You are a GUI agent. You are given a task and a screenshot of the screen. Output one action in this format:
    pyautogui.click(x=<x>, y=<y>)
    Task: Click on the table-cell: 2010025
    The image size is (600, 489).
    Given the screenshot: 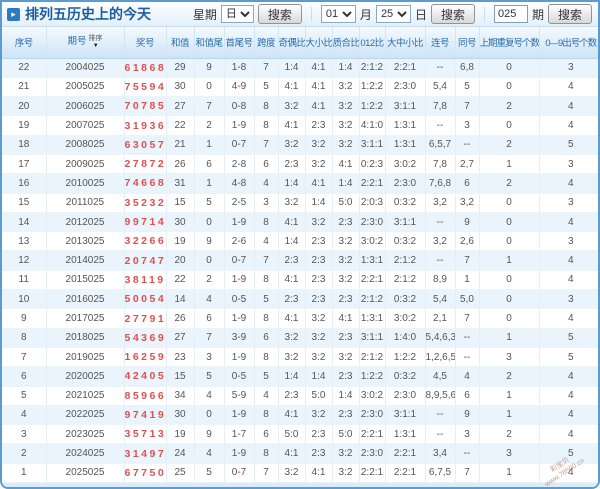 What is the action you would take?
    pyautogui.click(x=85, y=183)
    